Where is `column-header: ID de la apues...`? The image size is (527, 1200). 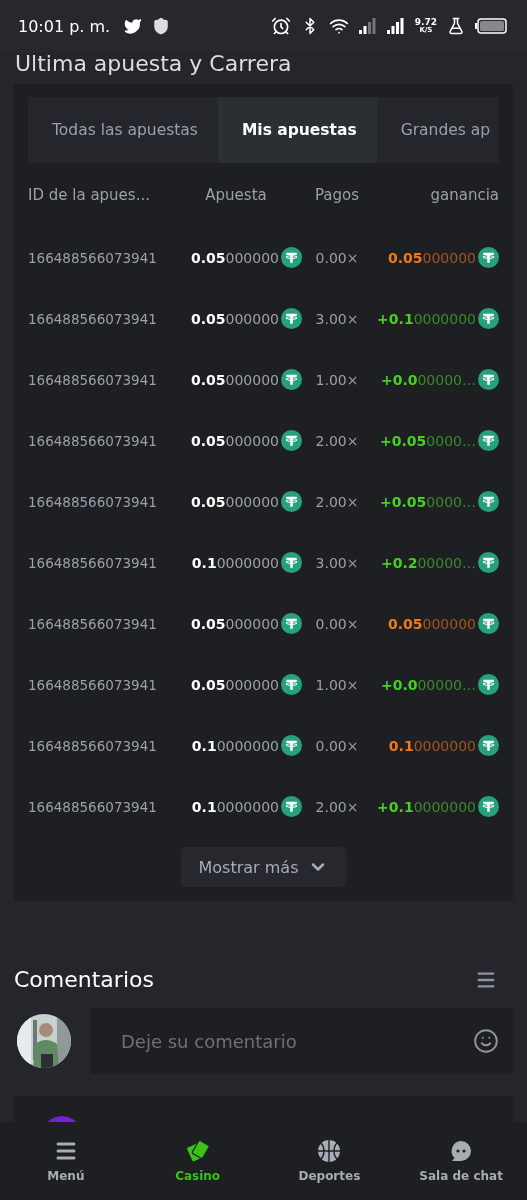
column-header: ID de la apues... is located at coordinates (89, 195).